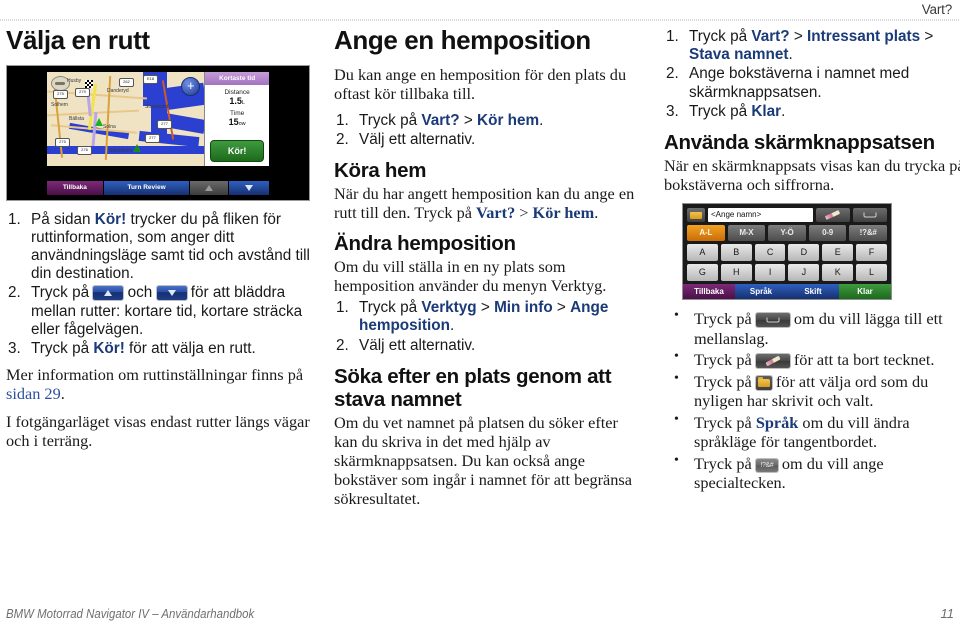  What do you see at coordinates (804, 253) in the screenshot?
I see `keyboard-key-d: D` at bounding box center [804, 253].